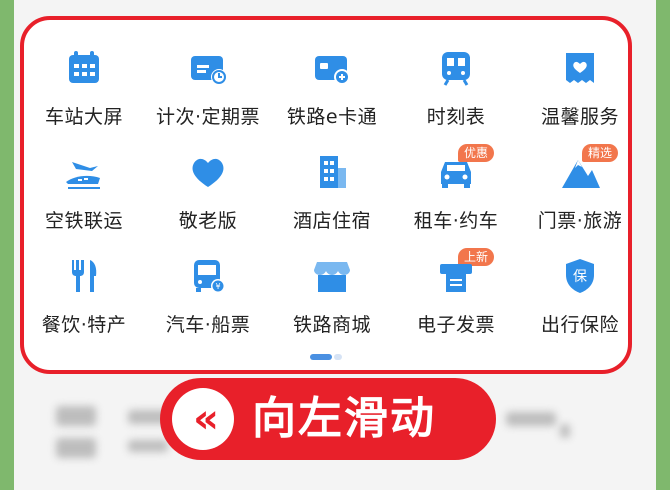  I want to click on store-icon, so click(332, 276).